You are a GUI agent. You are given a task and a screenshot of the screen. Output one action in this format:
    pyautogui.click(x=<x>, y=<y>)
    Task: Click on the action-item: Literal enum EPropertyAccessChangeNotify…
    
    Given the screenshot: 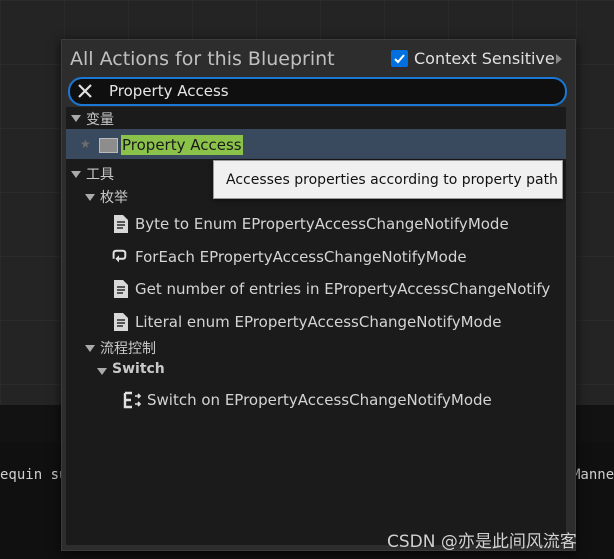 What is the action you would take?
    pyautogui.click(x=318, y=322)
    